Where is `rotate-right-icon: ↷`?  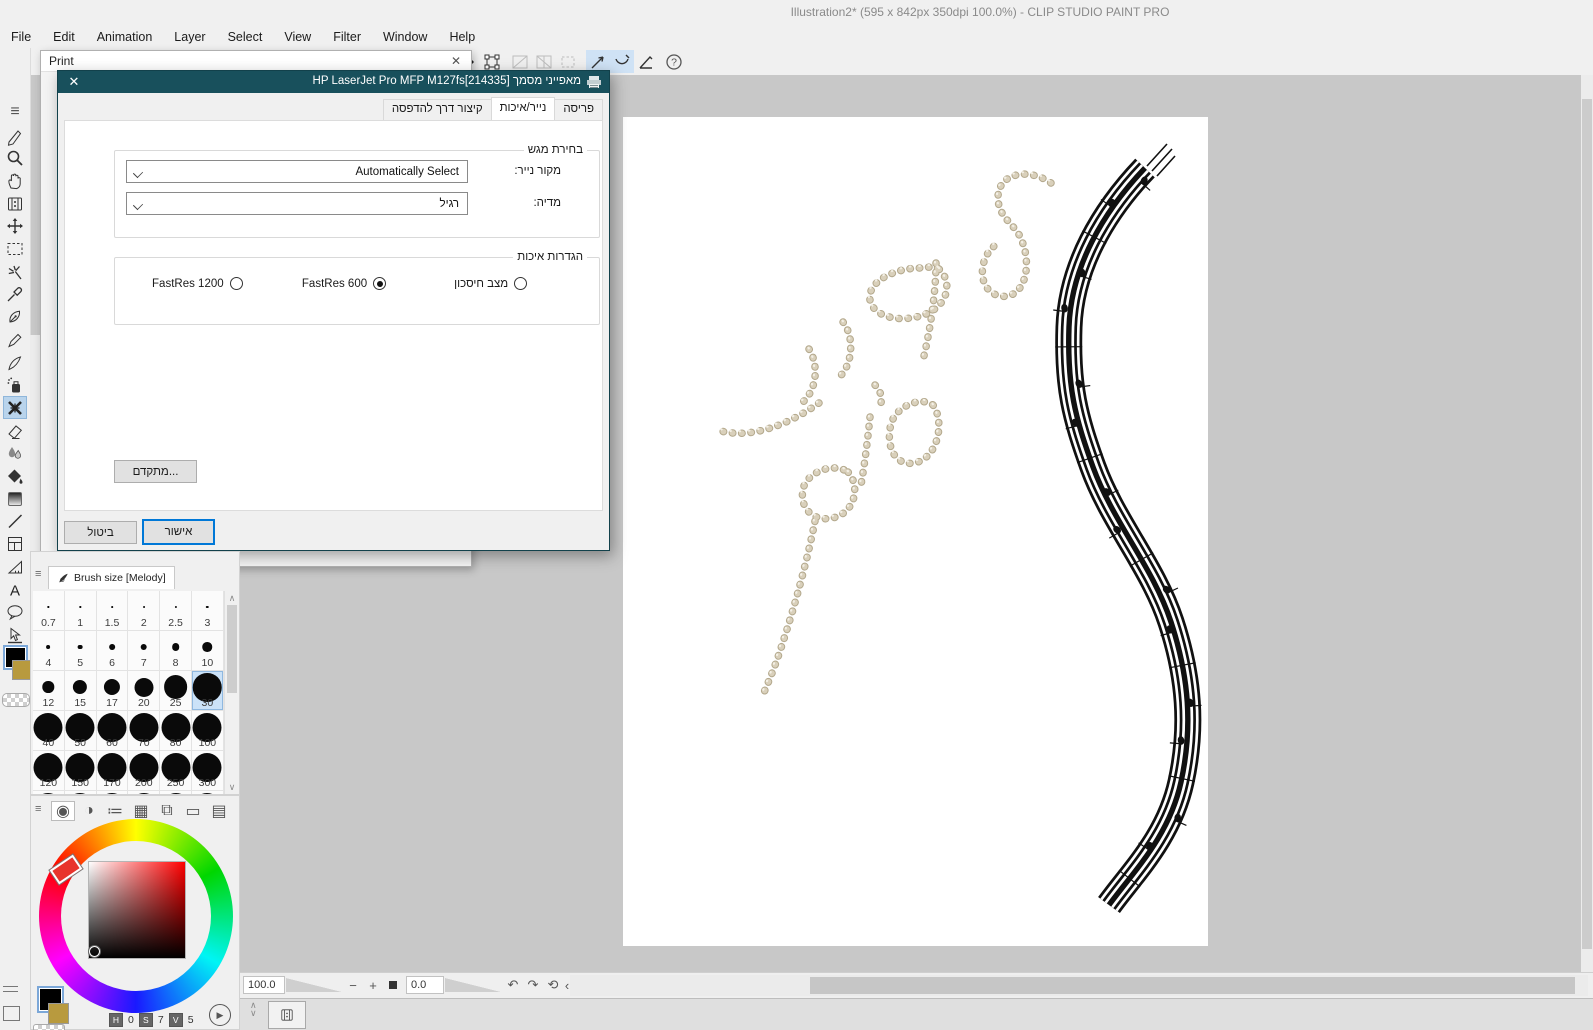 rotate-right-icon: ↷ is located at coordinates (533, 985).